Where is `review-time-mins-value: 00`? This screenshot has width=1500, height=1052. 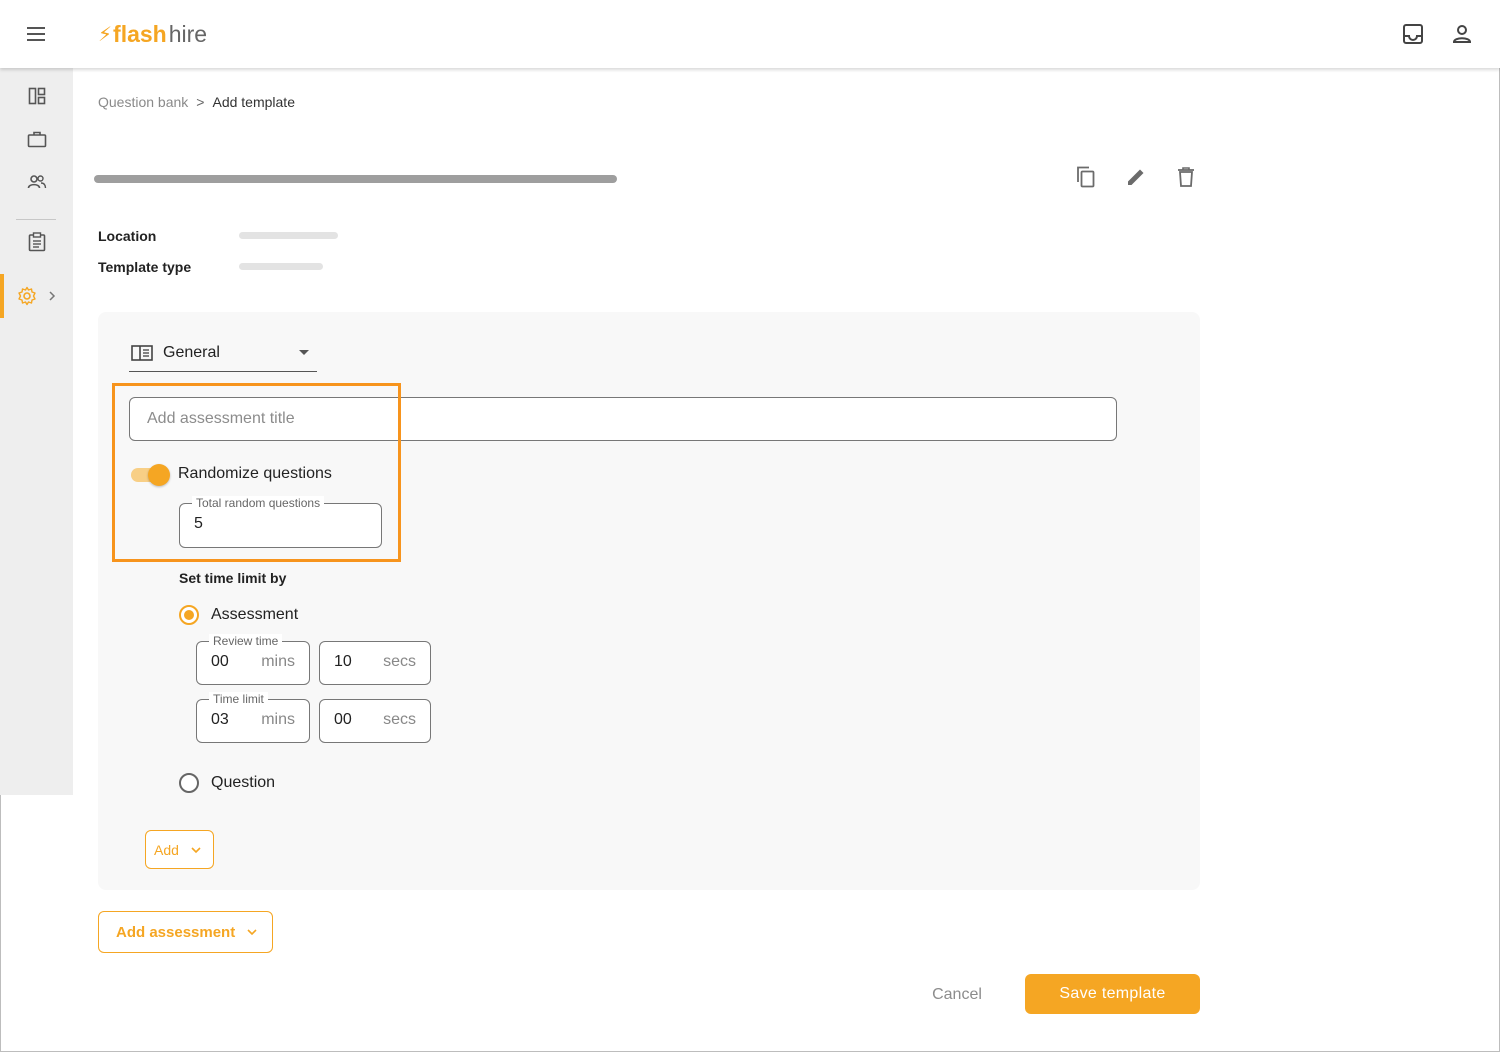 review-time-mins-value: 00 is located at coordinates (220, 661).